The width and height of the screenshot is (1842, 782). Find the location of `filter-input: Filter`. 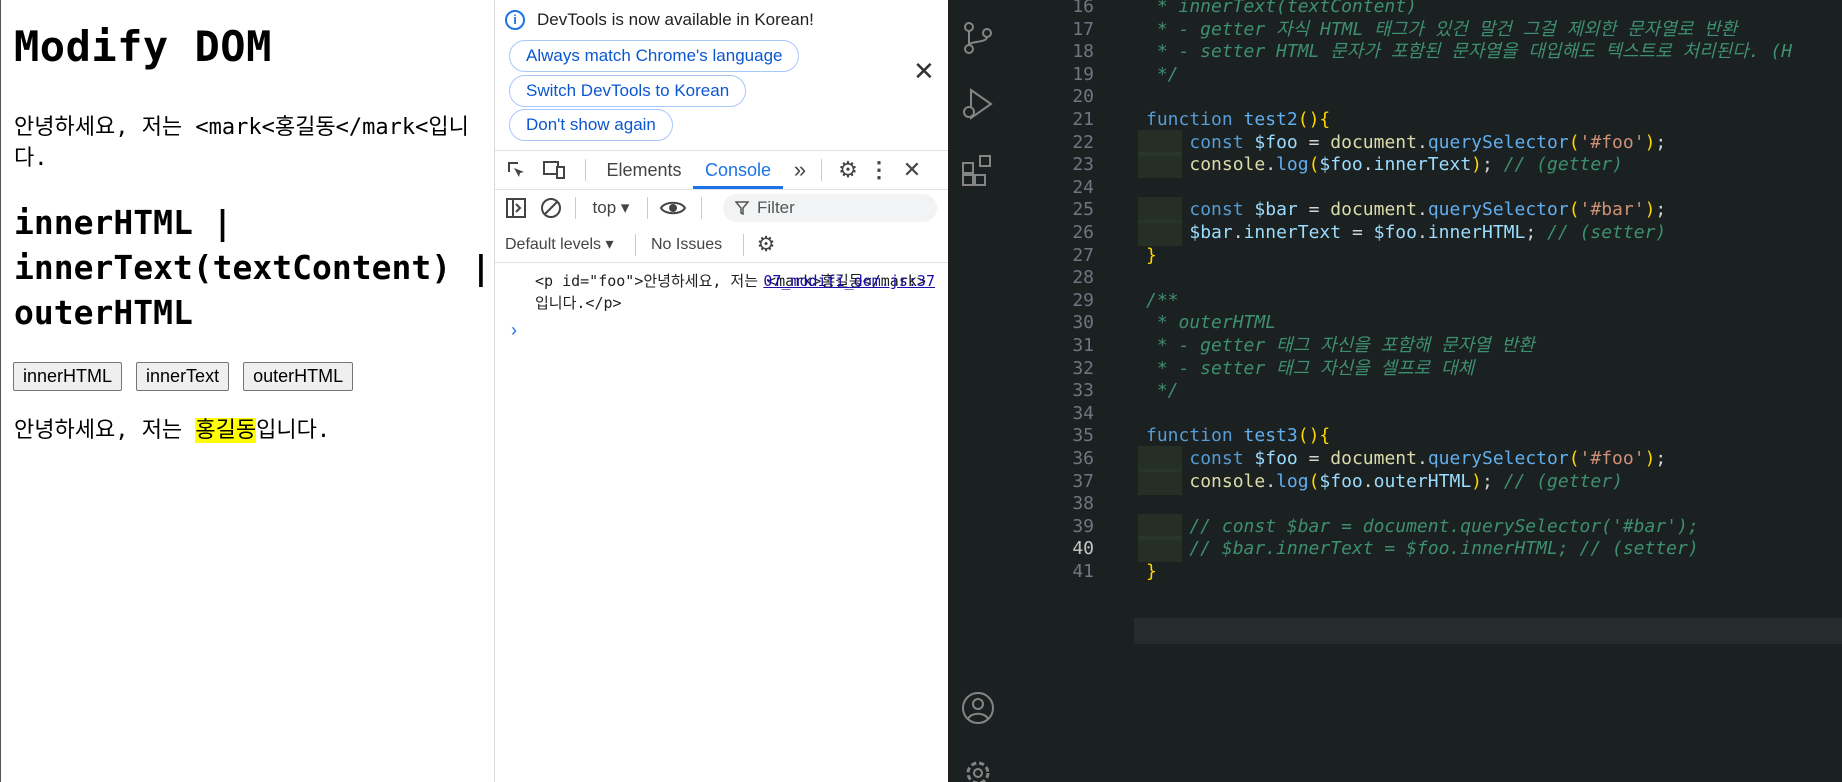

filter-input: Filter is located at coordinates (830, 208).